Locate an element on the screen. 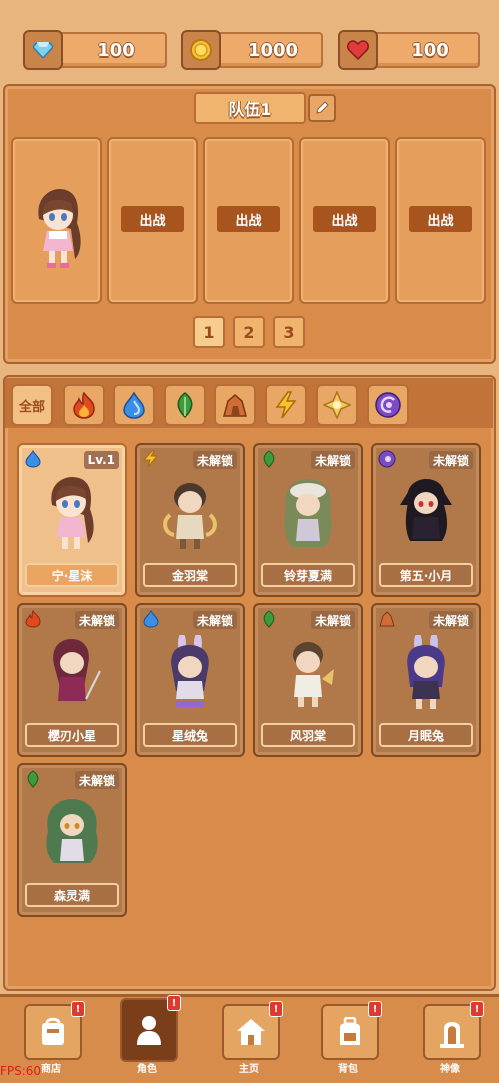 The width and height of the screenshot is (499, 1083). character-name: 宁·星沫 is located at coordinates (72, 575).